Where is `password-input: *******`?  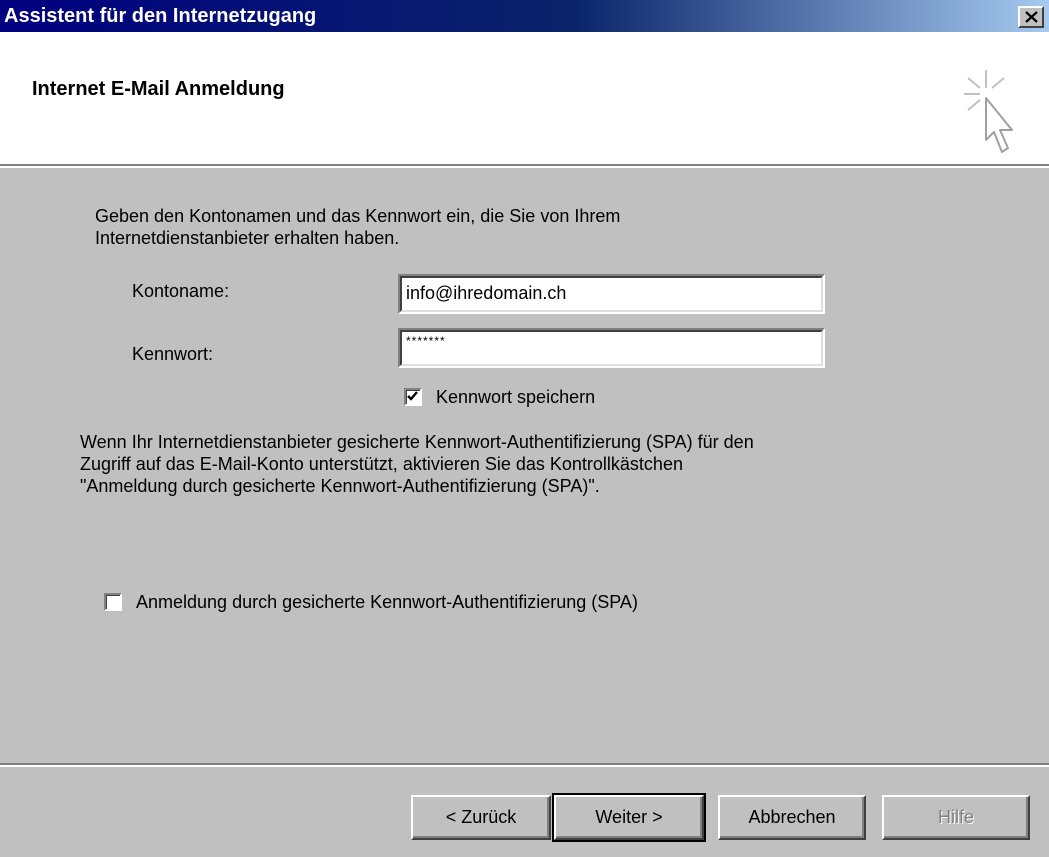 password-input: ******* is located at coordinates (611, 348).